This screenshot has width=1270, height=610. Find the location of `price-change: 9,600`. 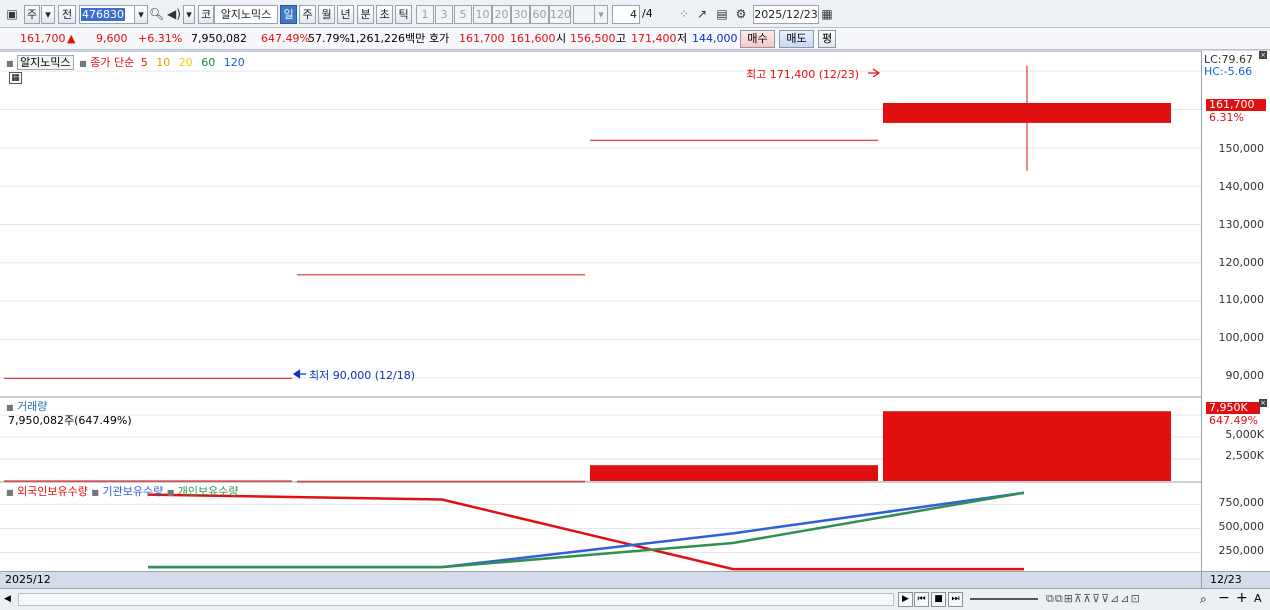

price-change: 9,600 is located at coordinates (112, 38).